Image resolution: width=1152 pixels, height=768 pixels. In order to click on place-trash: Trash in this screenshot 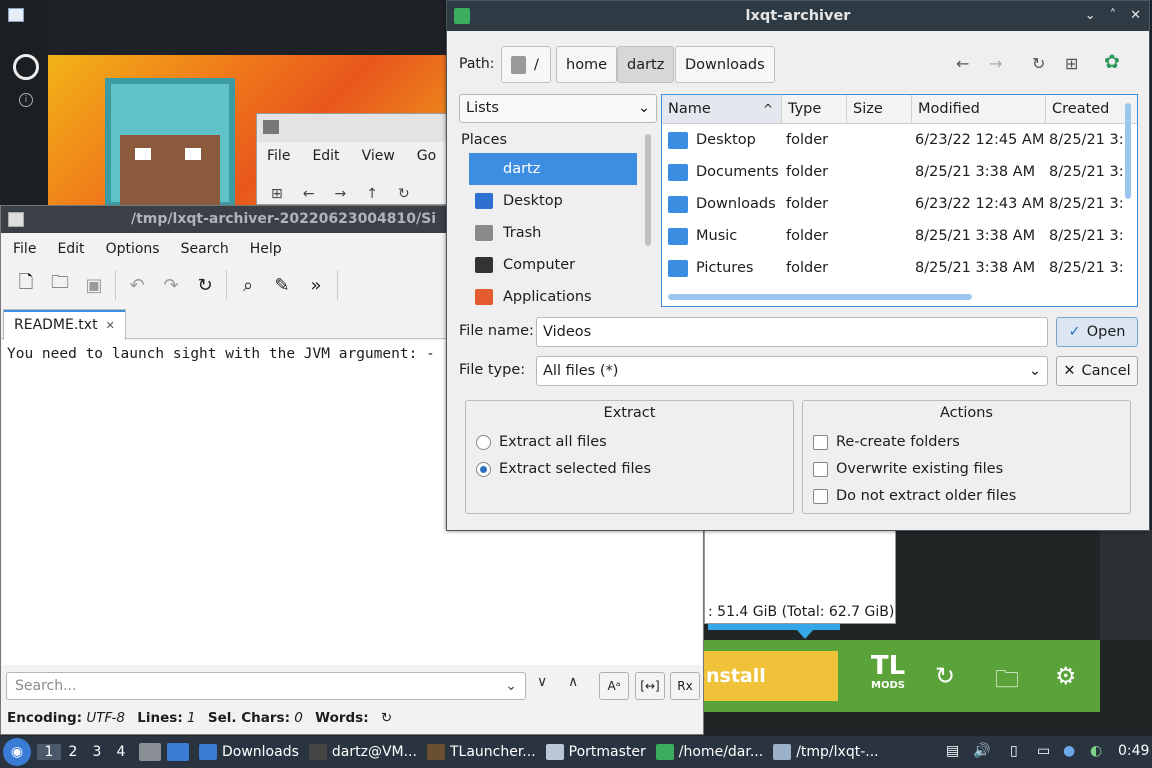, I will do `click(553, 233)`.